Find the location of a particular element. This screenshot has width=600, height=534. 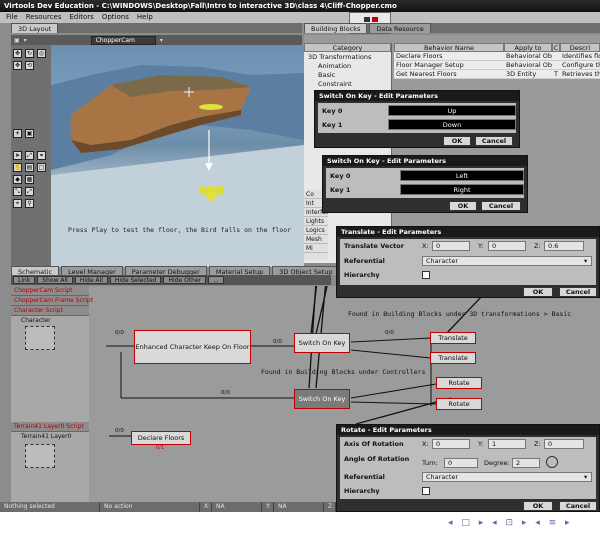

category-item: Mi is located at coordinates (316, 248).